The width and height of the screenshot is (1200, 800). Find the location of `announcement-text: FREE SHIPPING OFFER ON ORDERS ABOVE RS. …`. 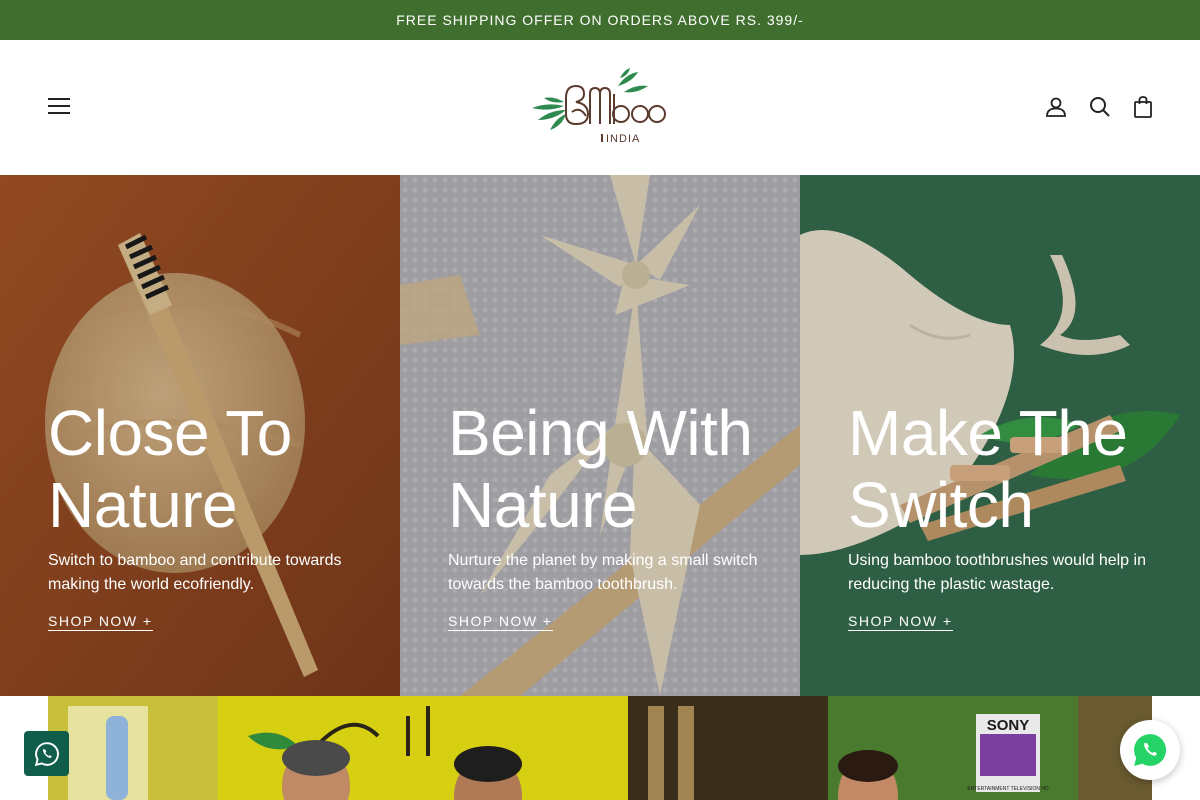

announcement-text: FREE SHIPPING OFFER ON ORDERS ABOVE RS. … is located at coordinates (600, 20).